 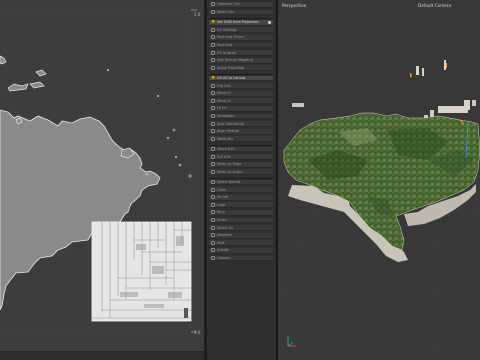 What do you see at coordinates (241, 197) in the screenshot?
I see `tool-item: Shrink` at bounding box center [241, 197].